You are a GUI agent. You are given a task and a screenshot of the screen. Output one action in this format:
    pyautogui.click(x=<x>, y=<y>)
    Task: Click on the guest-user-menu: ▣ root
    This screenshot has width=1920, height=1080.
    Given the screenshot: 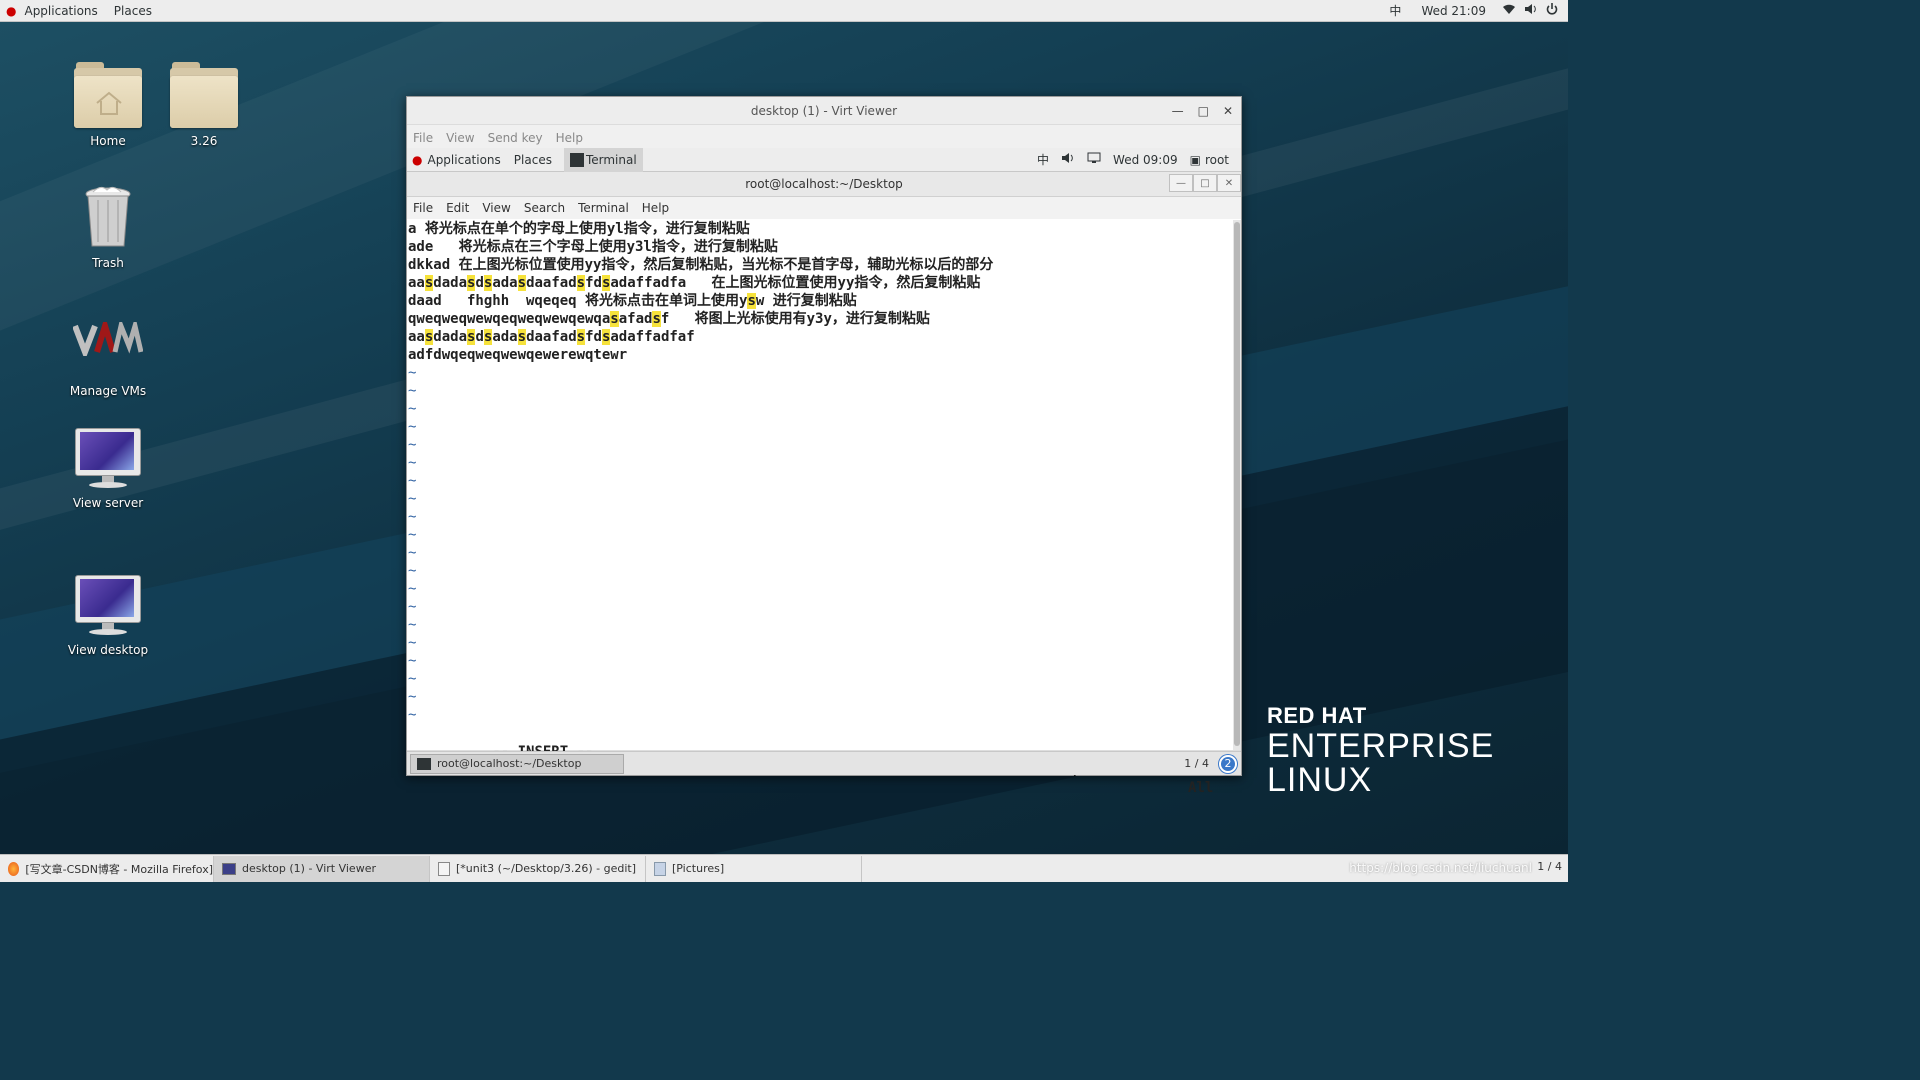 What is the action you would take?
    pyautogui.click(x=1209, y=160)
    